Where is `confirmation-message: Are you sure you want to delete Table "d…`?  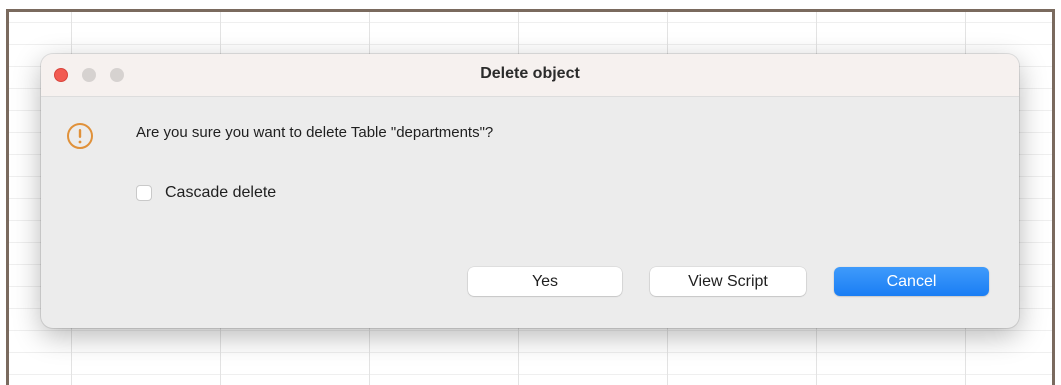
confirmation-message: Are you sure you want to delete Table "d… is located at coordinates (315, 132).